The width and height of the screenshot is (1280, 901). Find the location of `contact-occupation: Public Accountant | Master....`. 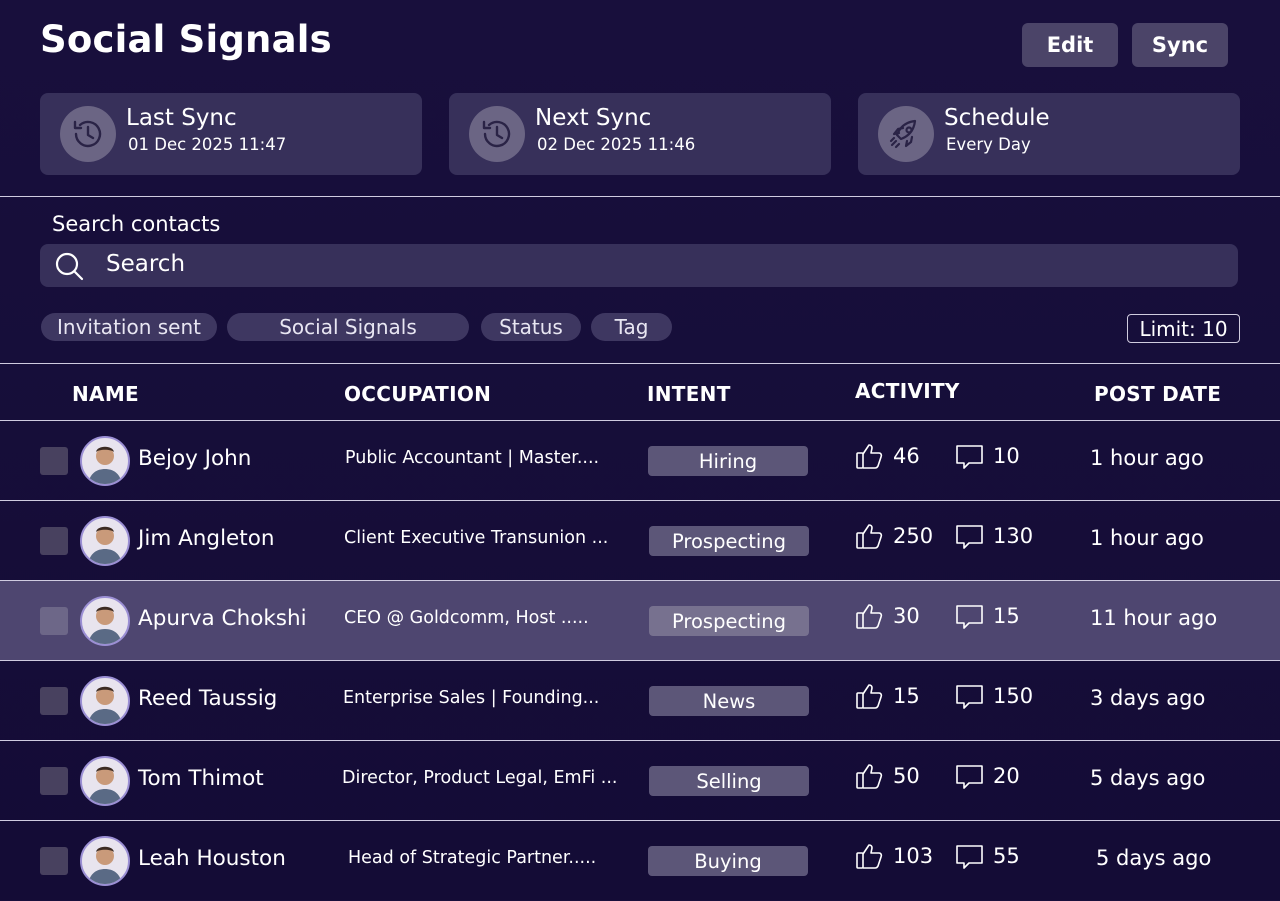

contact-occupation: Public Accountant | Master.... is located at coordinates (472, 458).